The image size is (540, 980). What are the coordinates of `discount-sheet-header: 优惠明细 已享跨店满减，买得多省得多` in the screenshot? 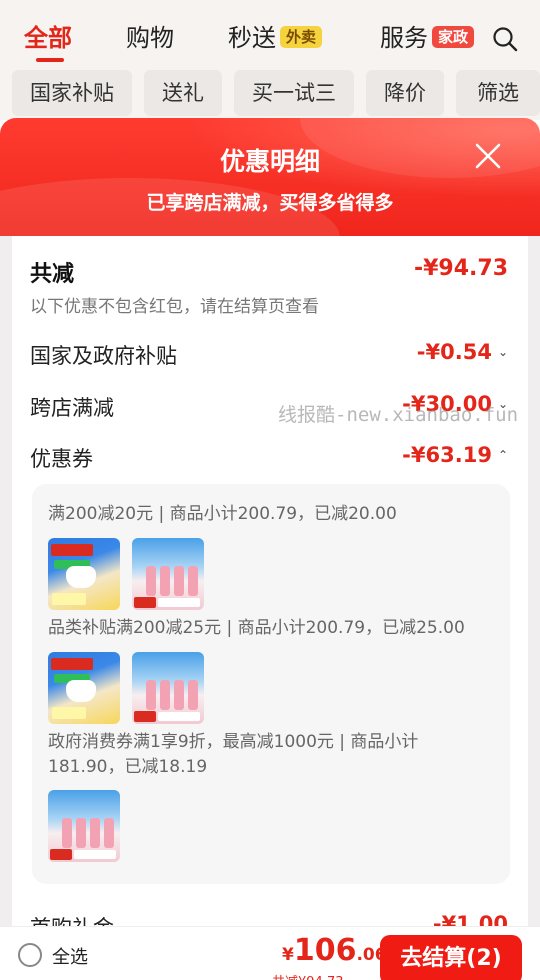 It's located at (270, 177).